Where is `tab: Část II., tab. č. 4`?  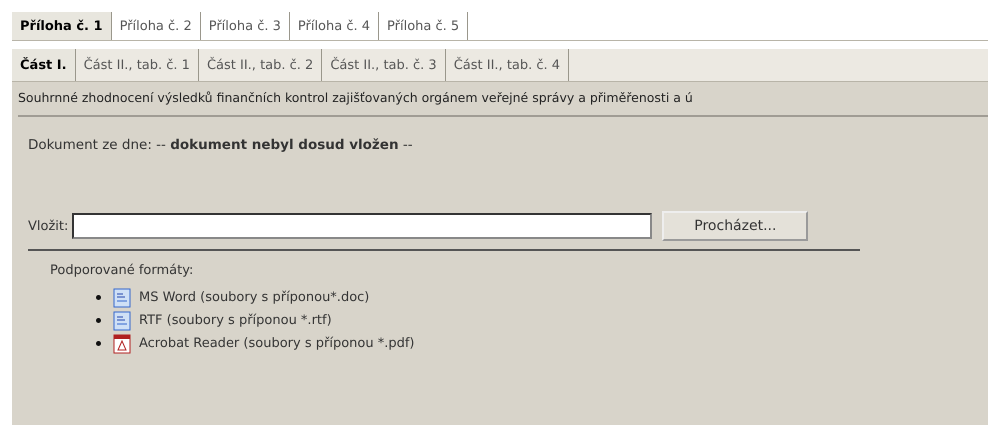 tab: Část II., tab. č. 4 is located at coordinates (508, 65).